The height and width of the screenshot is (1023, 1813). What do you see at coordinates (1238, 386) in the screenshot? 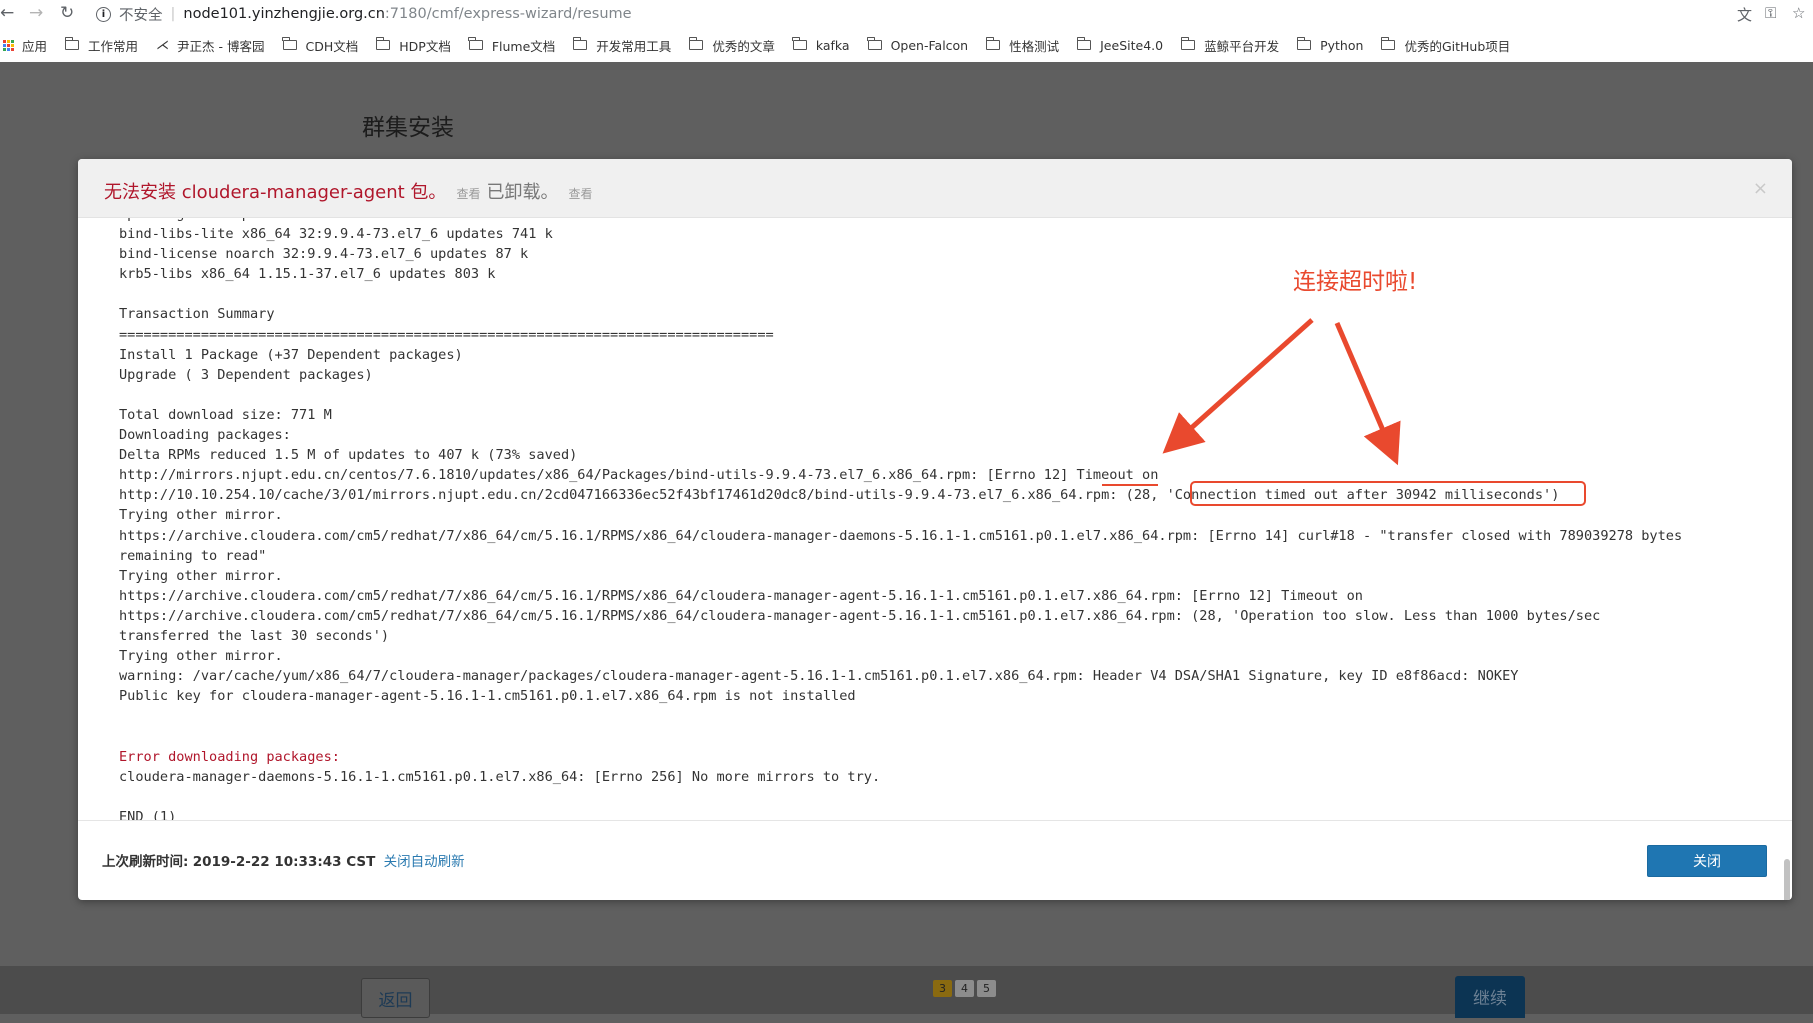
I see `annotation-arrow-left` at bounding box center [1238, 386].